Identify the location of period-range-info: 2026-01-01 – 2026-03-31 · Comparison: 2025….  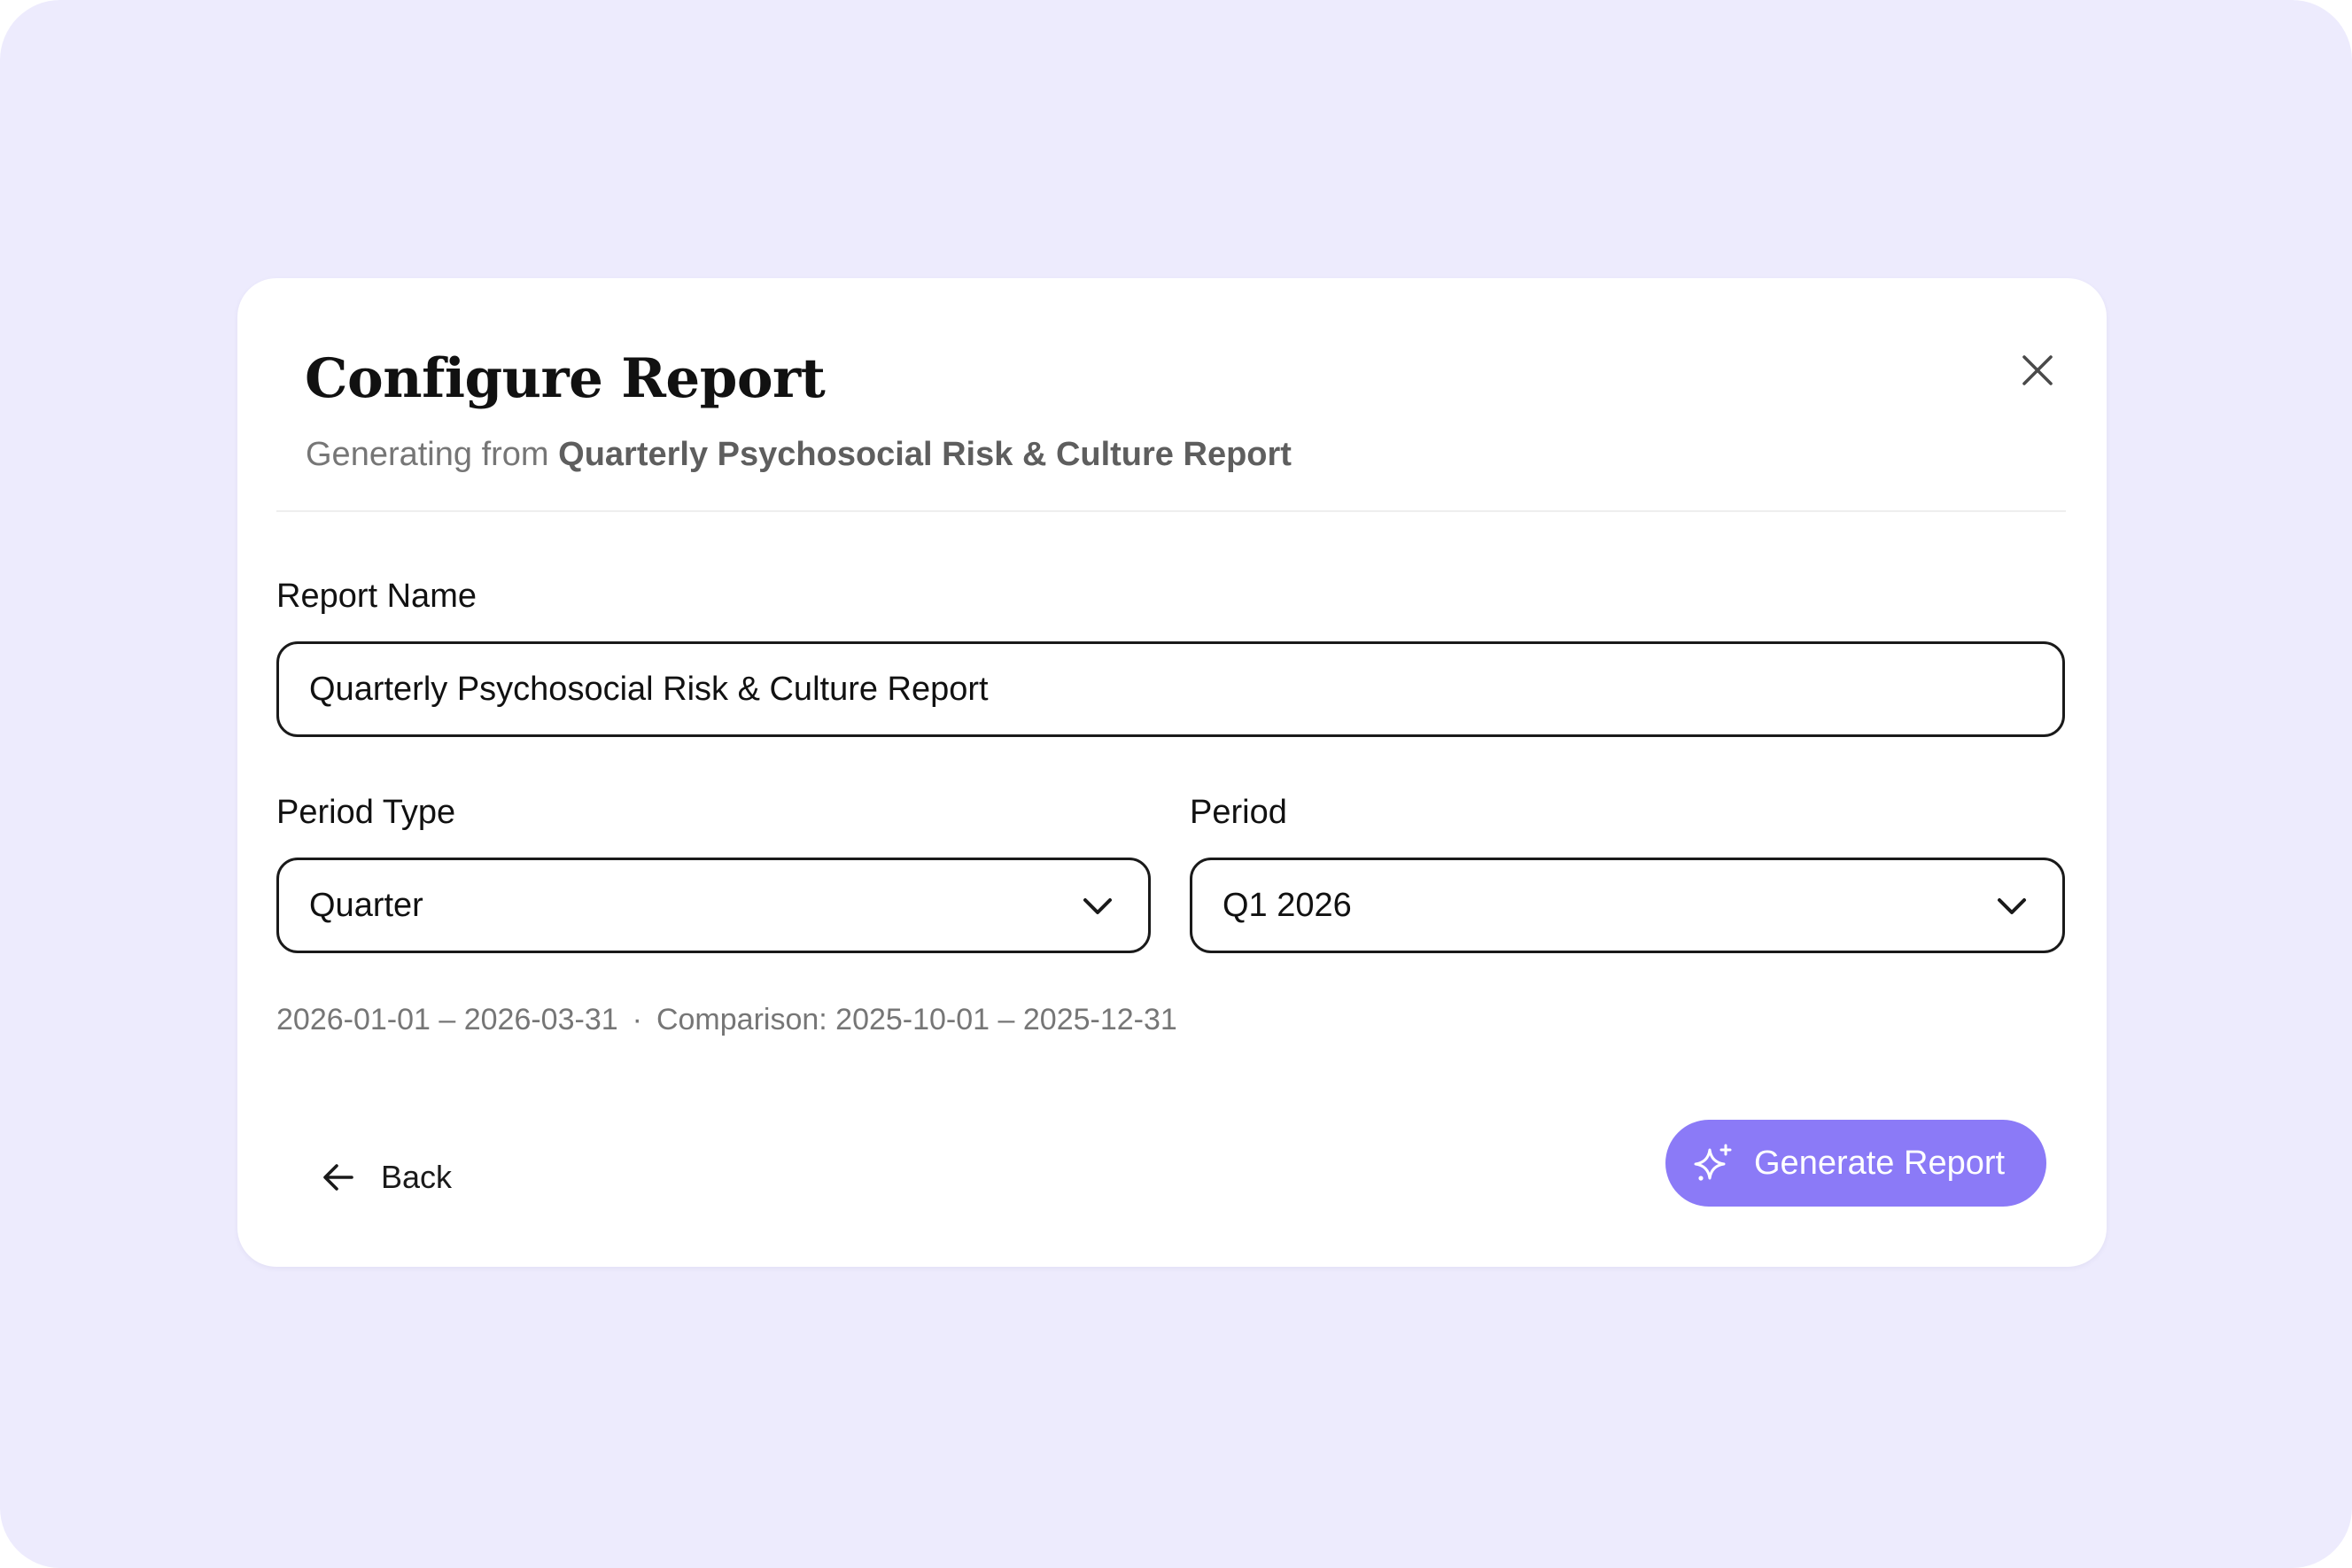
(726, 1020).